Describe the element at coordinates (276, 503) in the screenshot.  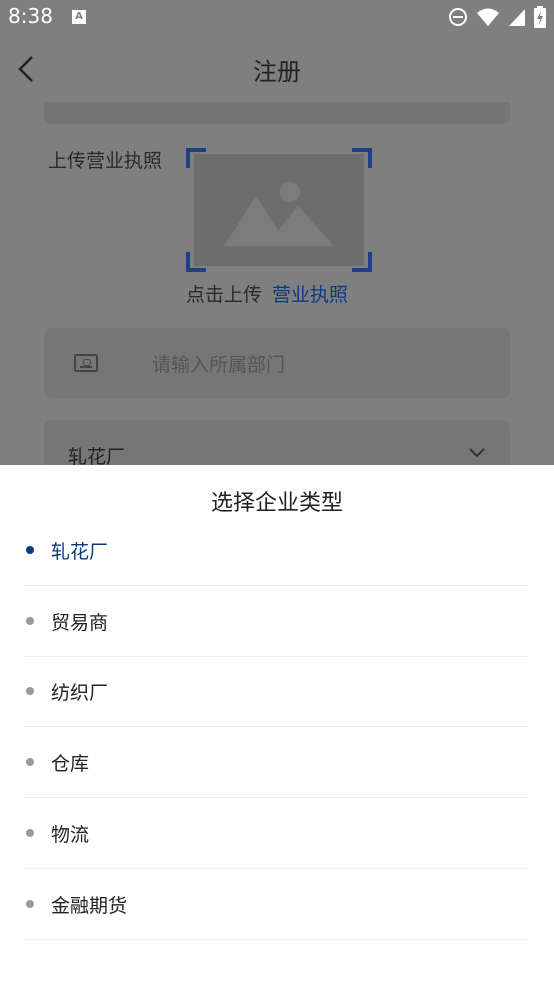
I see `sheet-title: 选择企业类型` at that location.